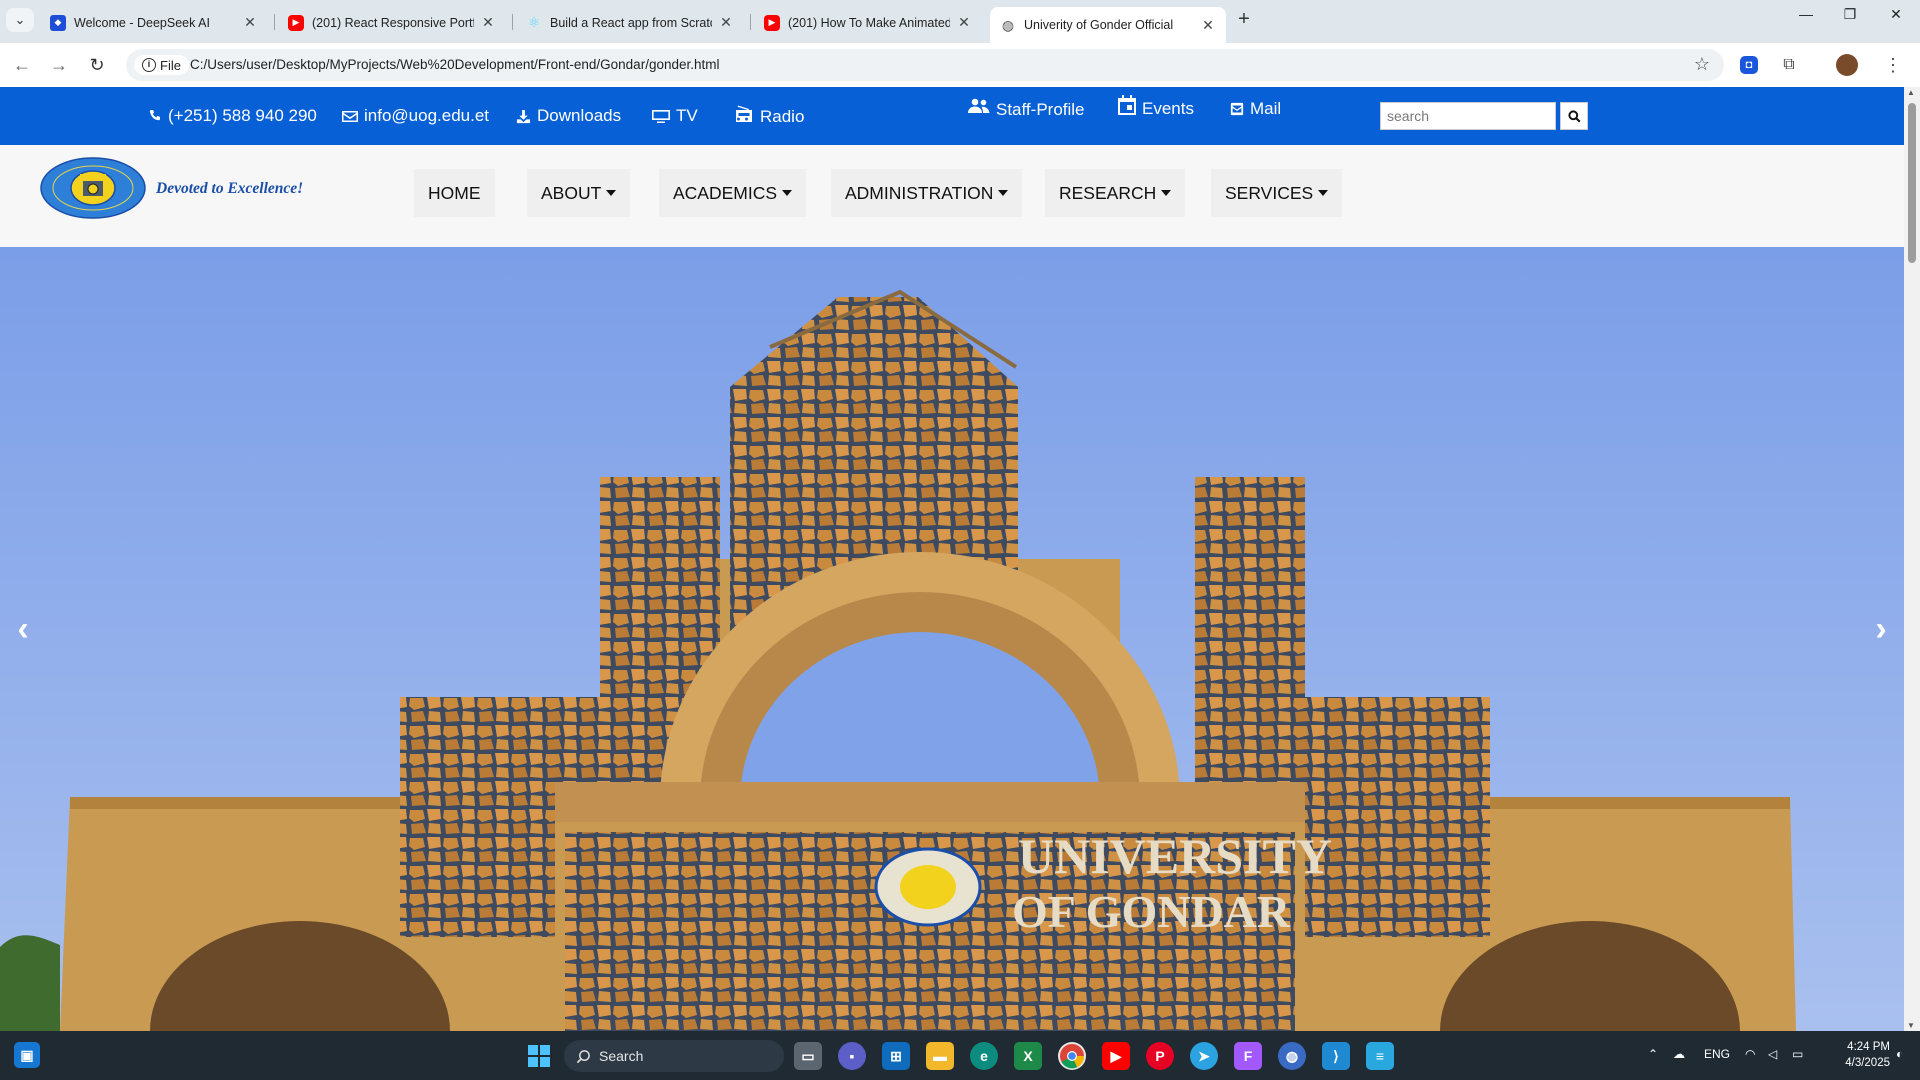 The image size is (1920, 1080). What do you see at coordinates (20, 20) in the screenshot?
I see `tab-search-button: ⌄` at bounding box center [20, 20].